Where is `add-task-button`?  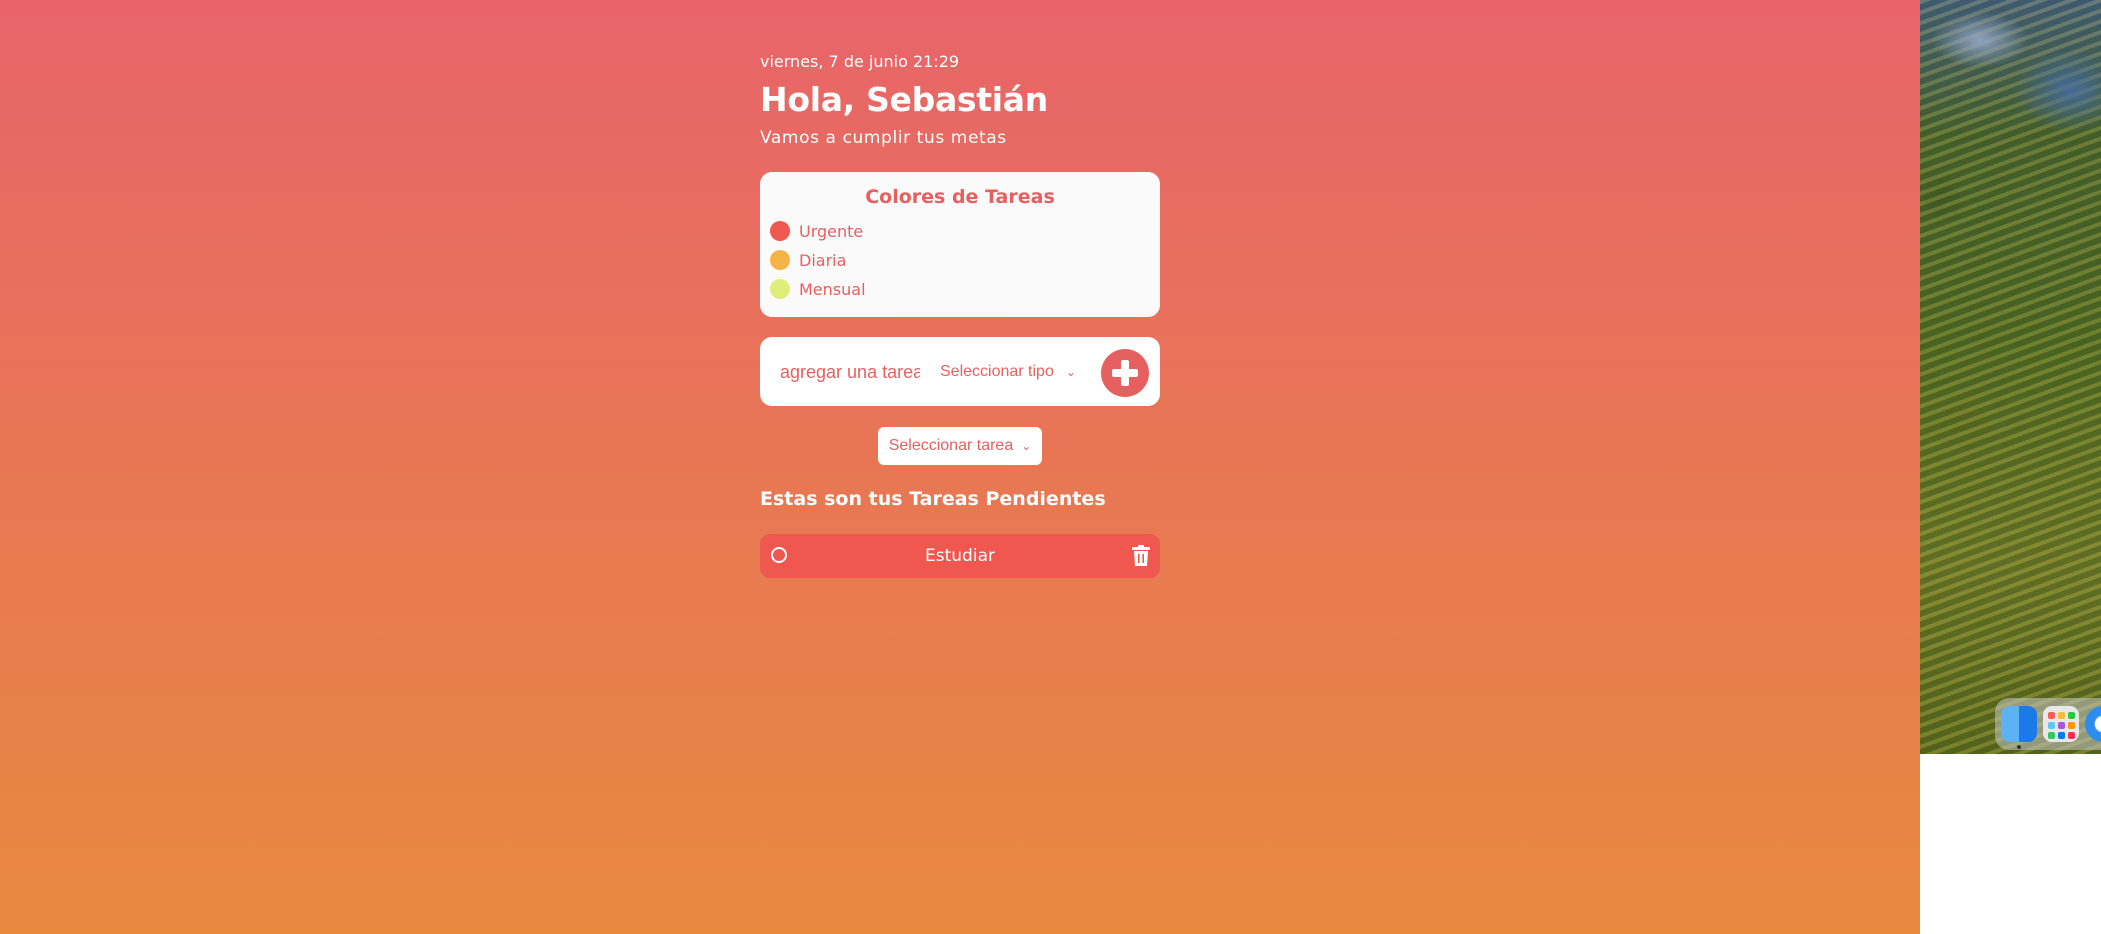 add-task-button is located at coordinates (1125, 373).